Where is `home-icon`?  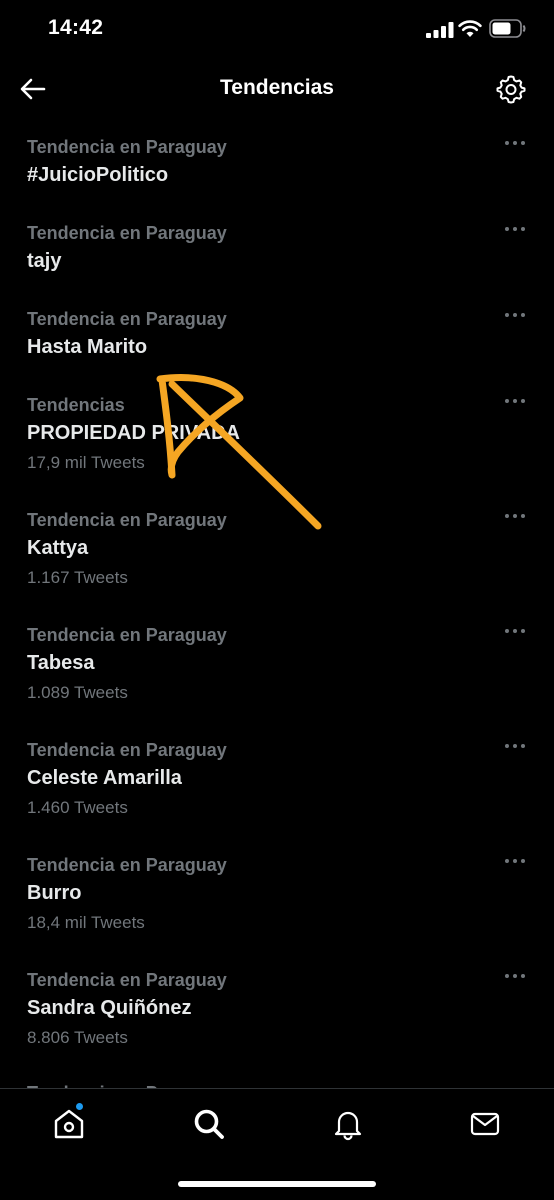
home-icon is located at coordinates (69, 1124).